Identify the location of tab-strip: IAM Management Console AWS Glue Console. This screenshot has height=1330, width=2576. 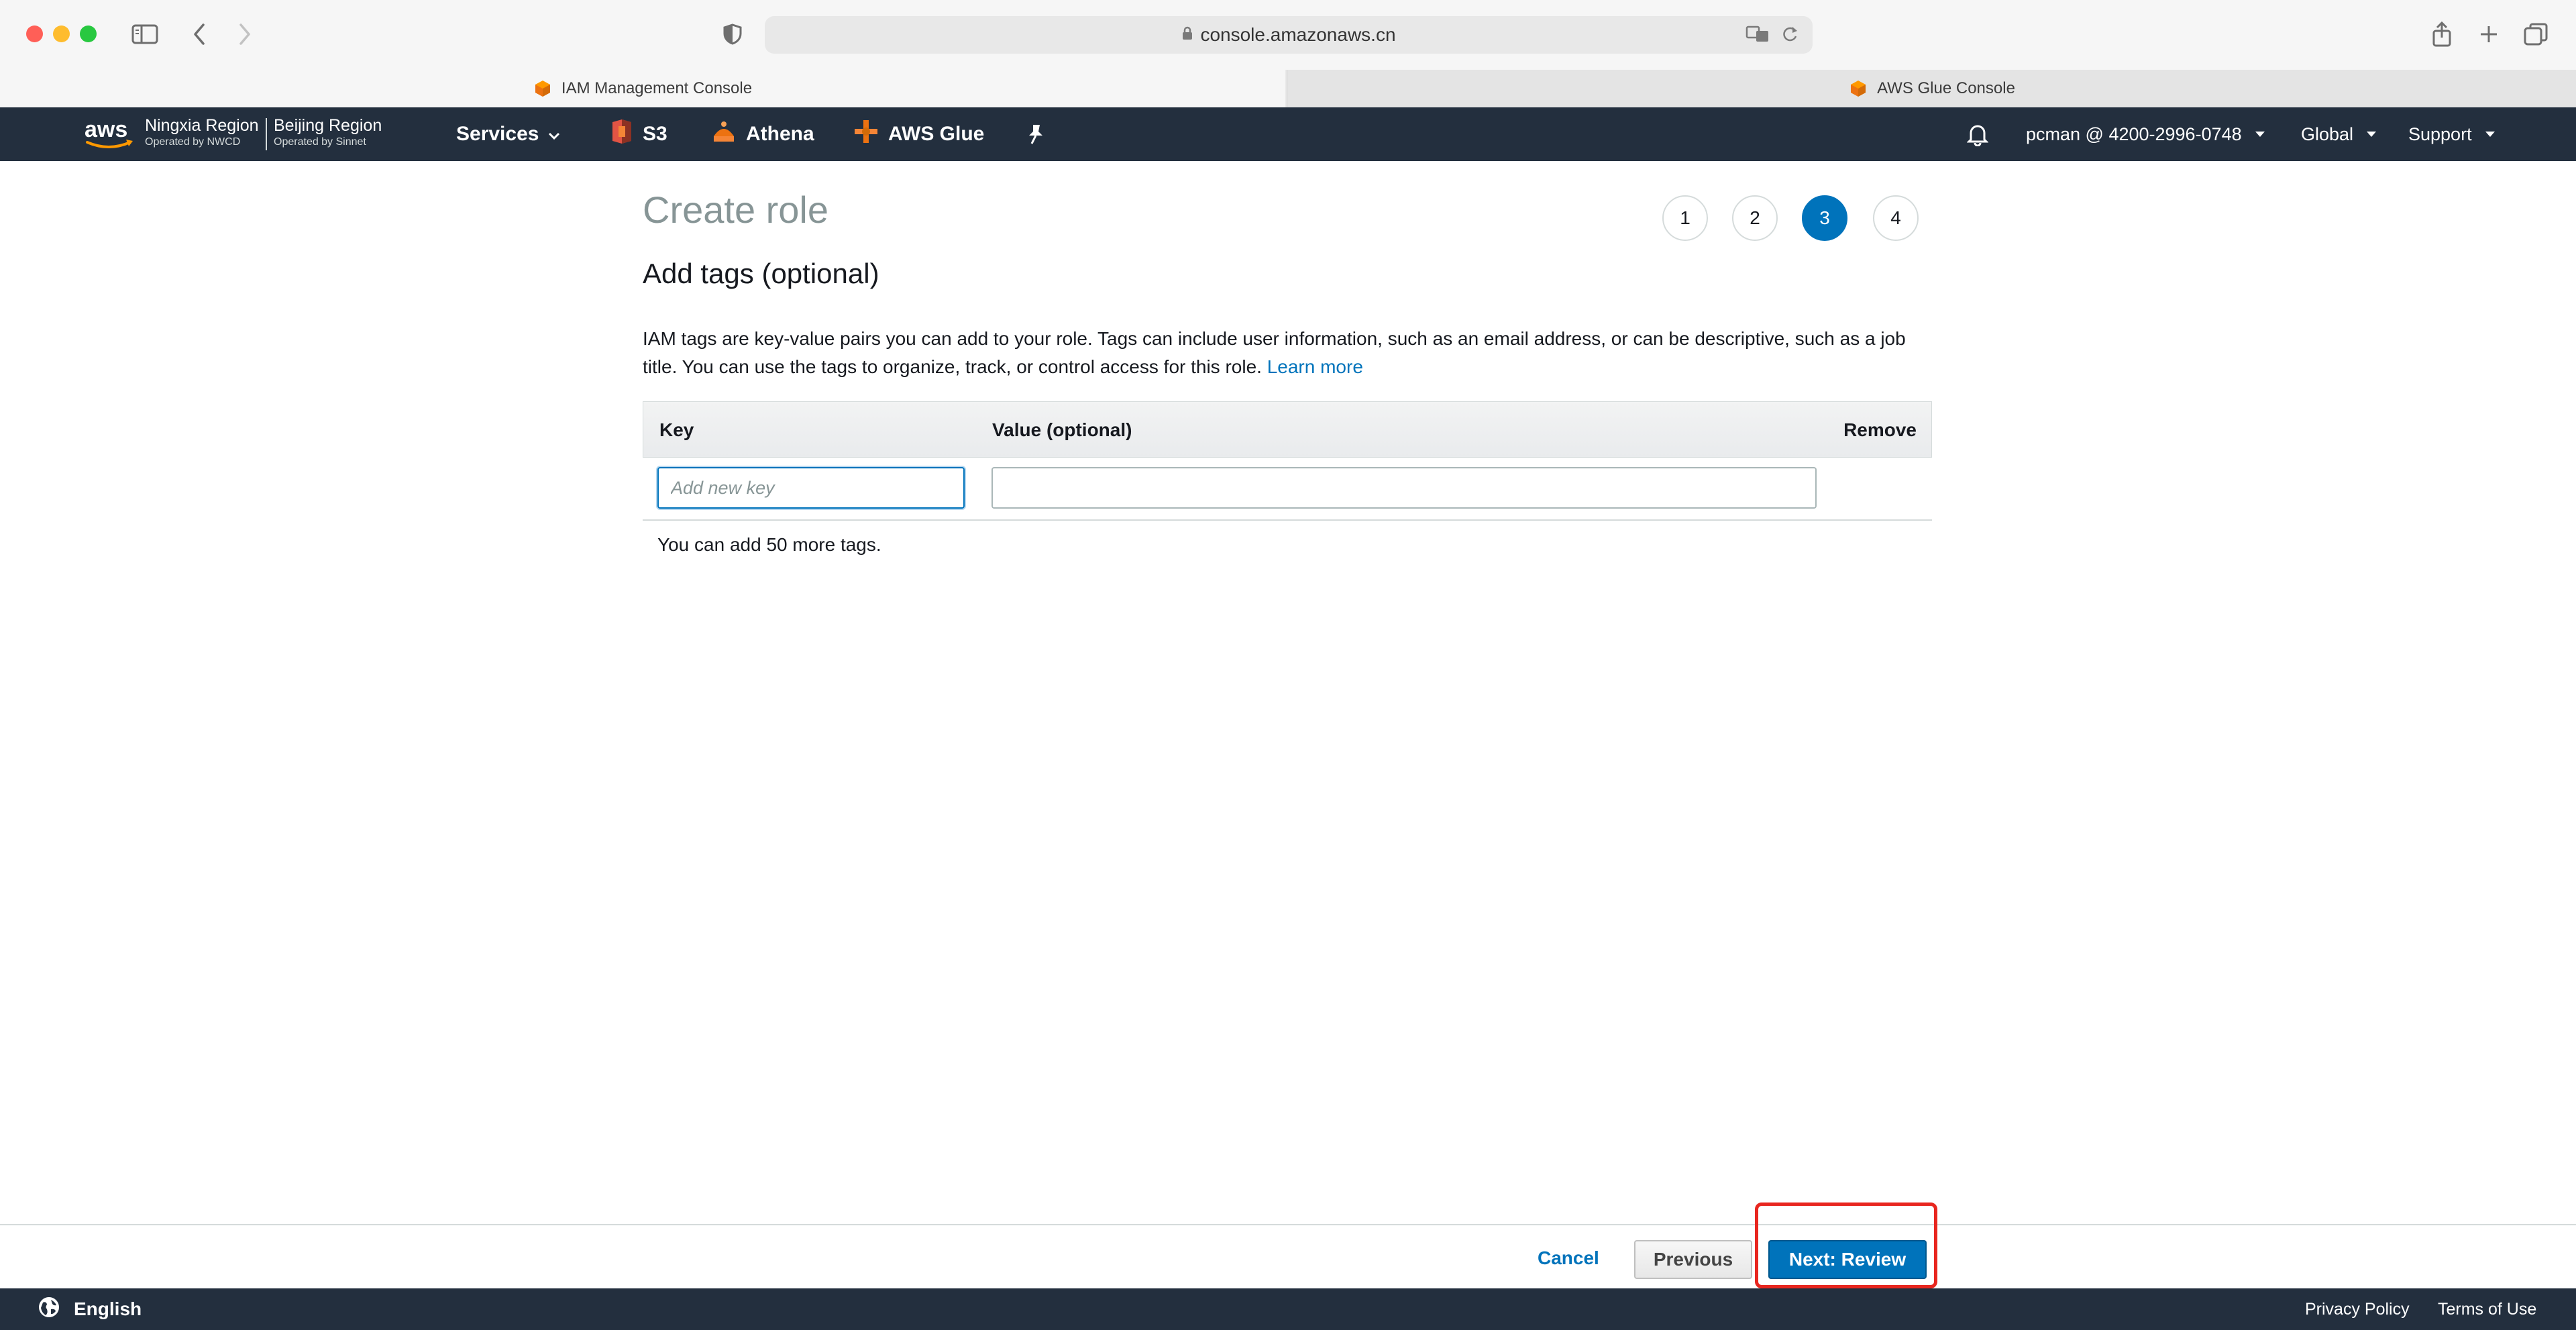
(1288, 89).